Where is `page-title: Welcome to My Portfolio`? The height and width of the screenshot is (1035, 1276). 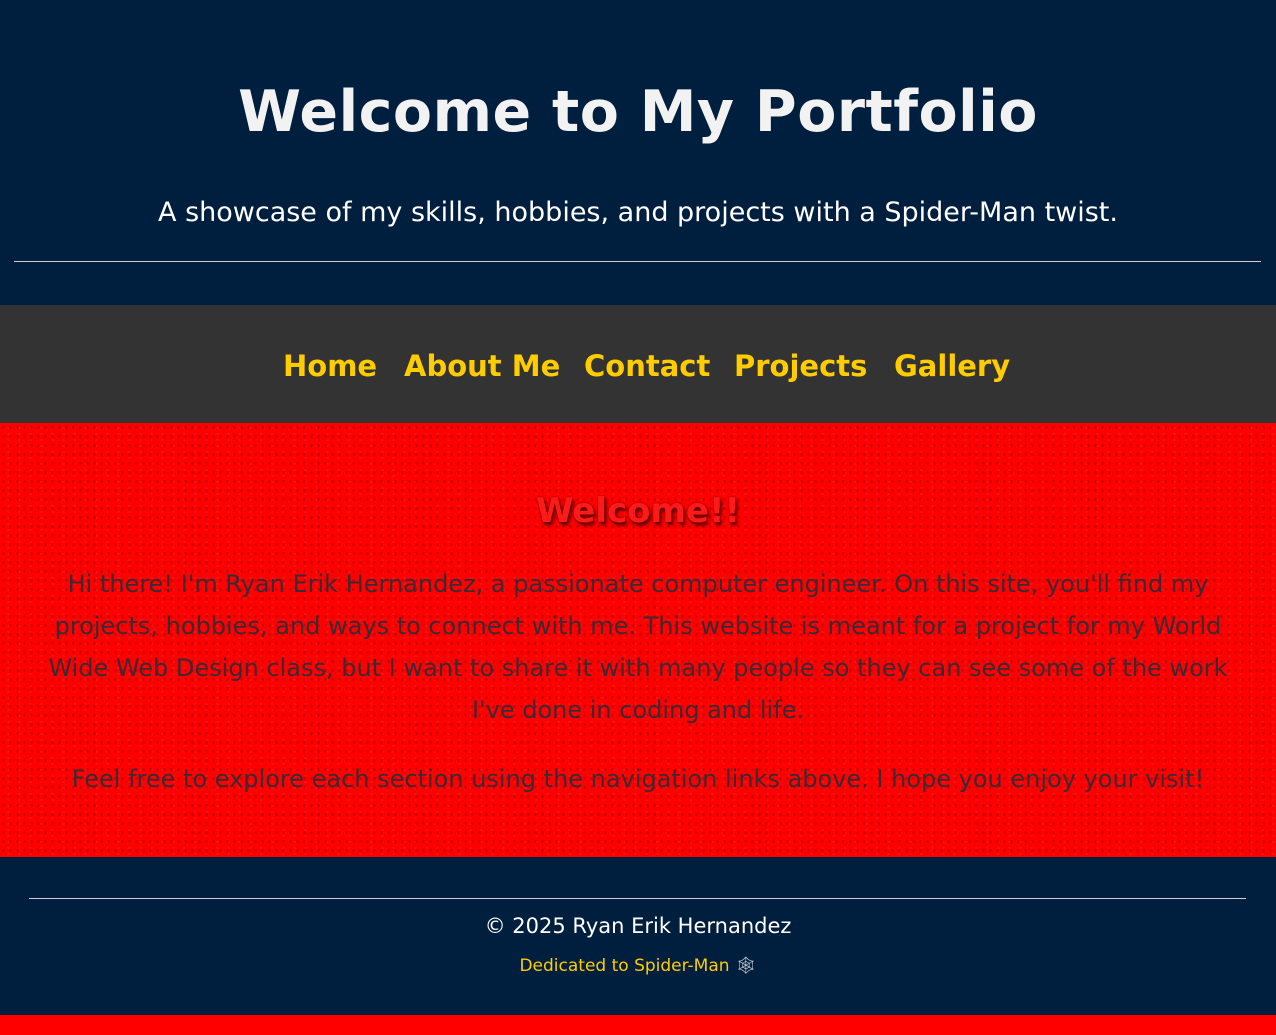 page-title: Welcome to My Portfolio is located at coordinates (638, 112).